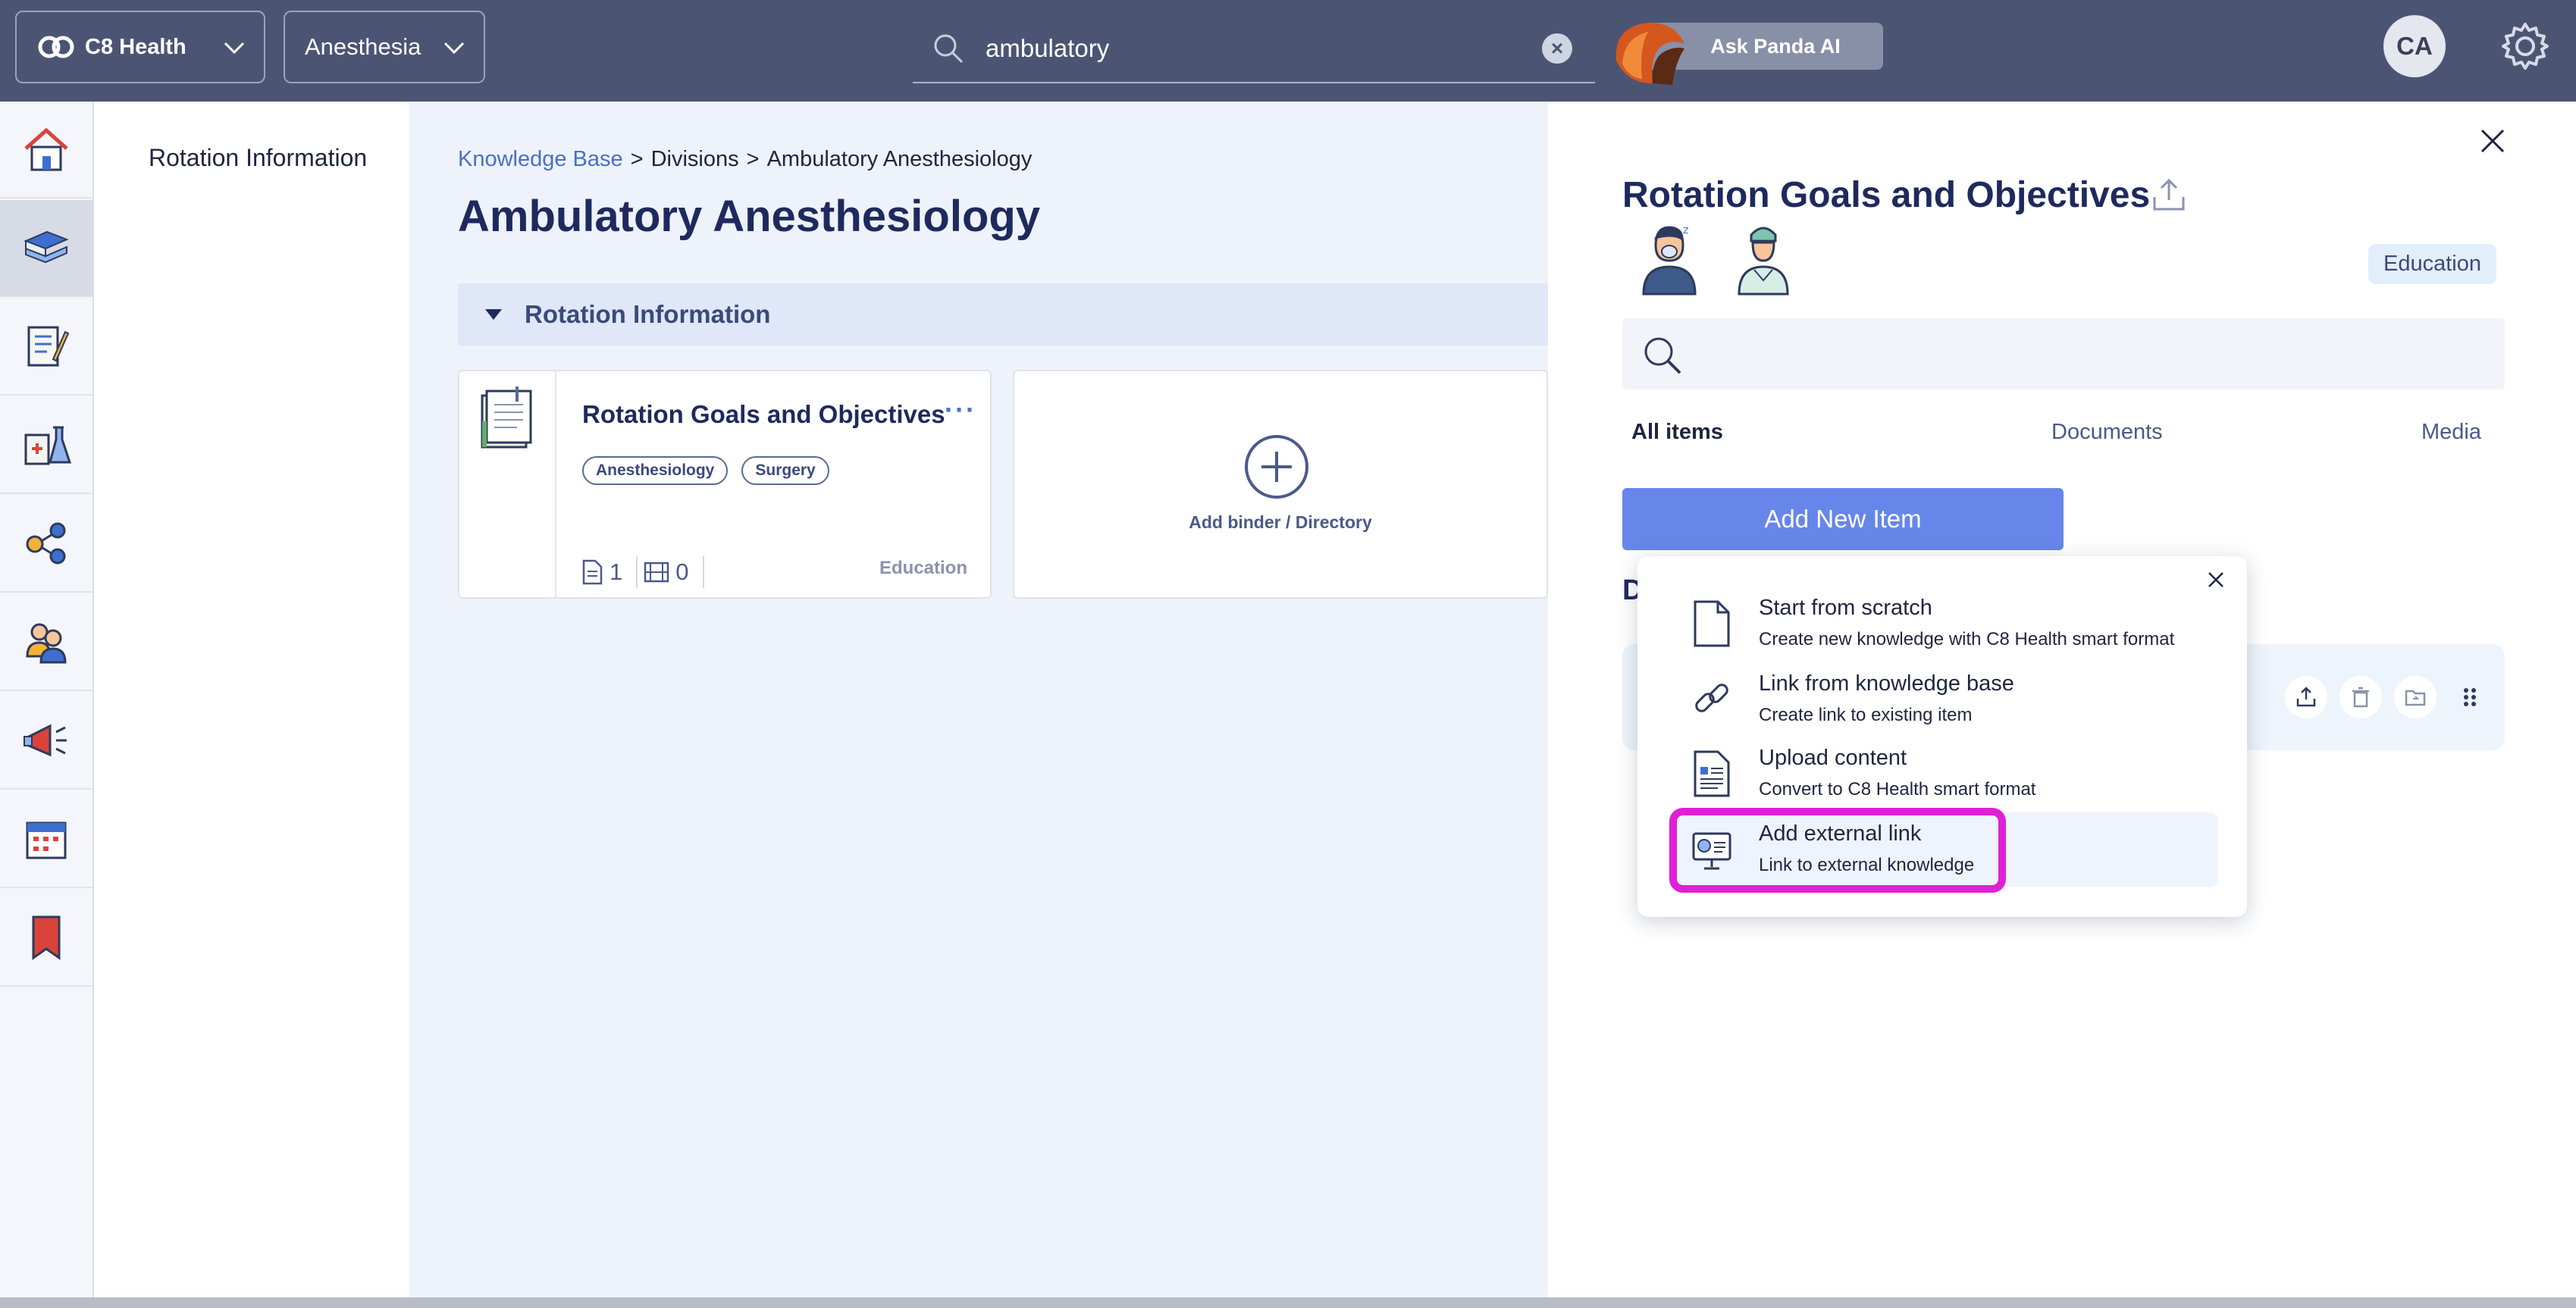  Describe the element at coordinates (251, 705) in the screenshot. I see `section-sidebar: Rotation Information` at that location.